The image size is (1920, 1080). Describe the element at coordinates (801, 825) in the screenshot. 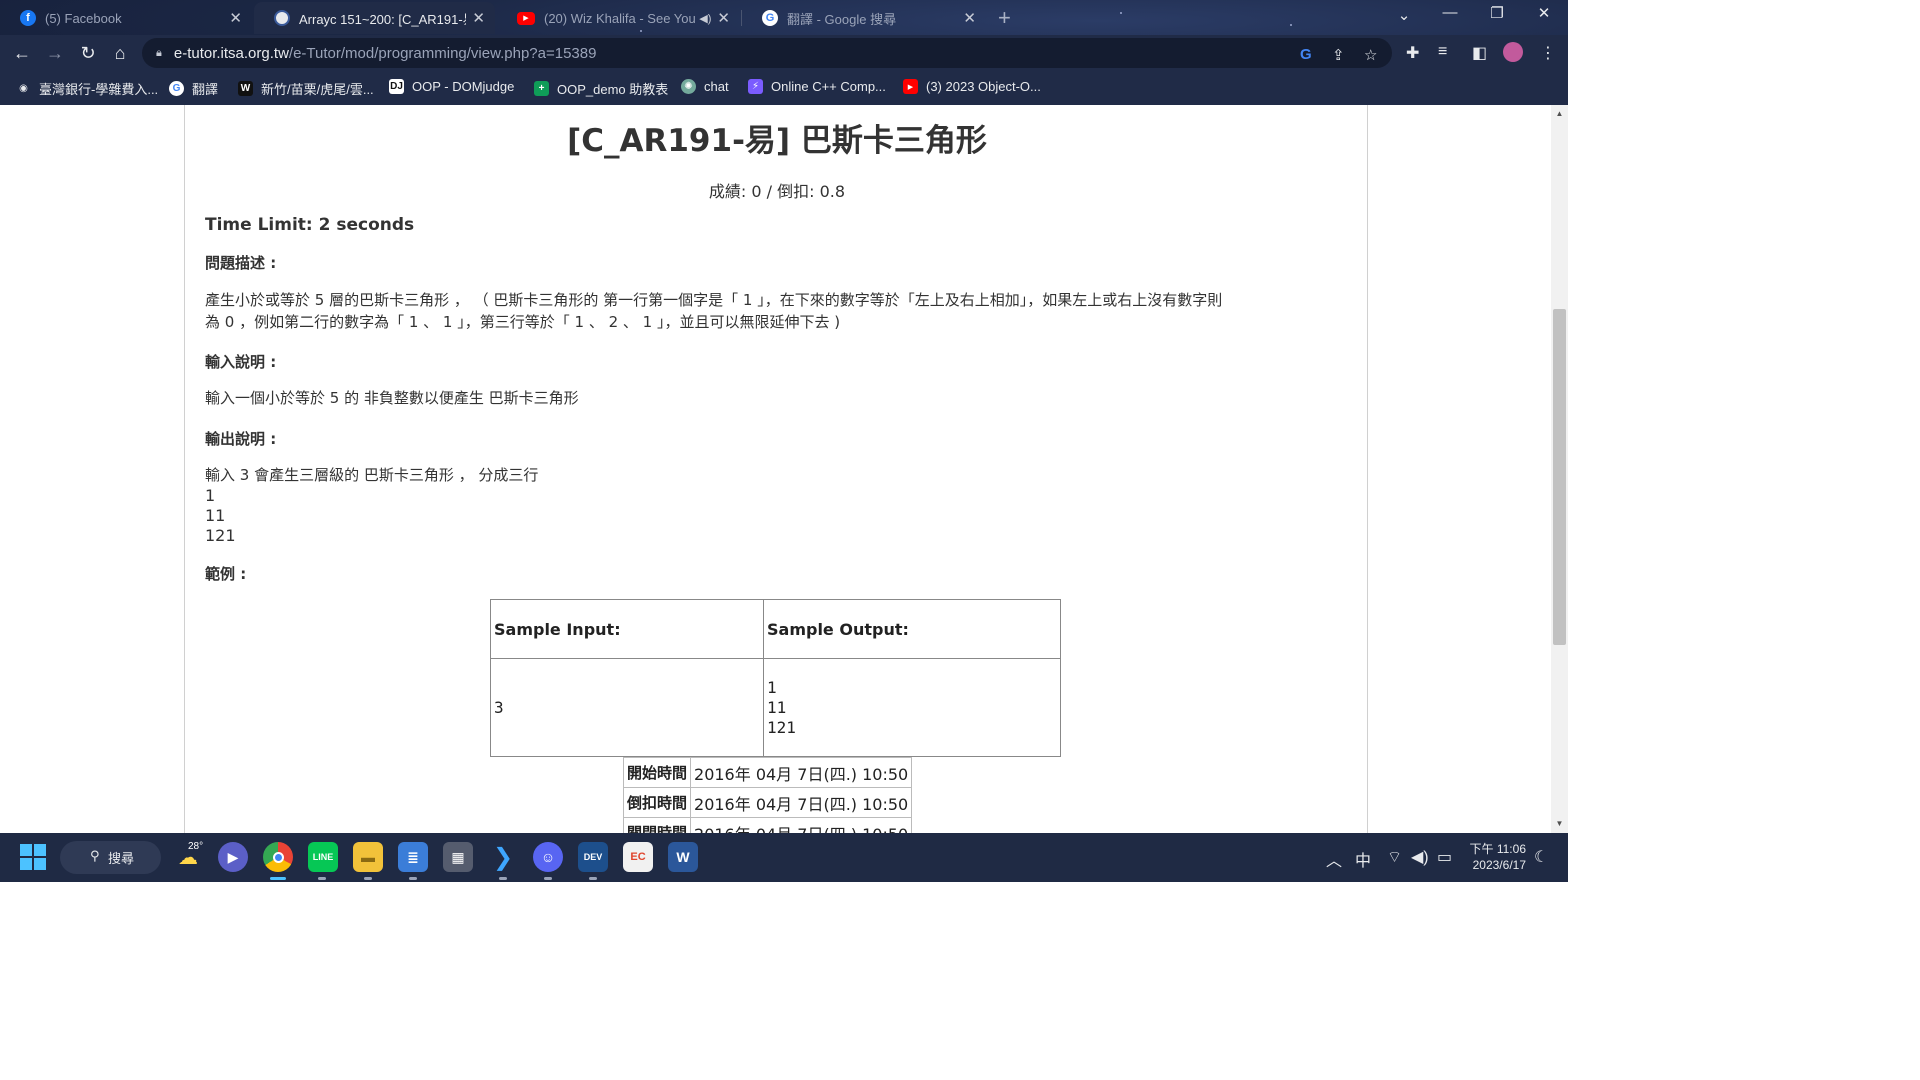

I see `close-time-value: 2016年 04月 7日(四.) 10:50` at that location.